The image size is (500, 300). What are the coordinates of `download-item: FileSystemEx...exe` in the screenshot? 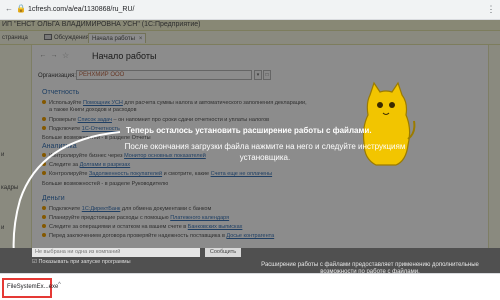 It's located at (30, 288).